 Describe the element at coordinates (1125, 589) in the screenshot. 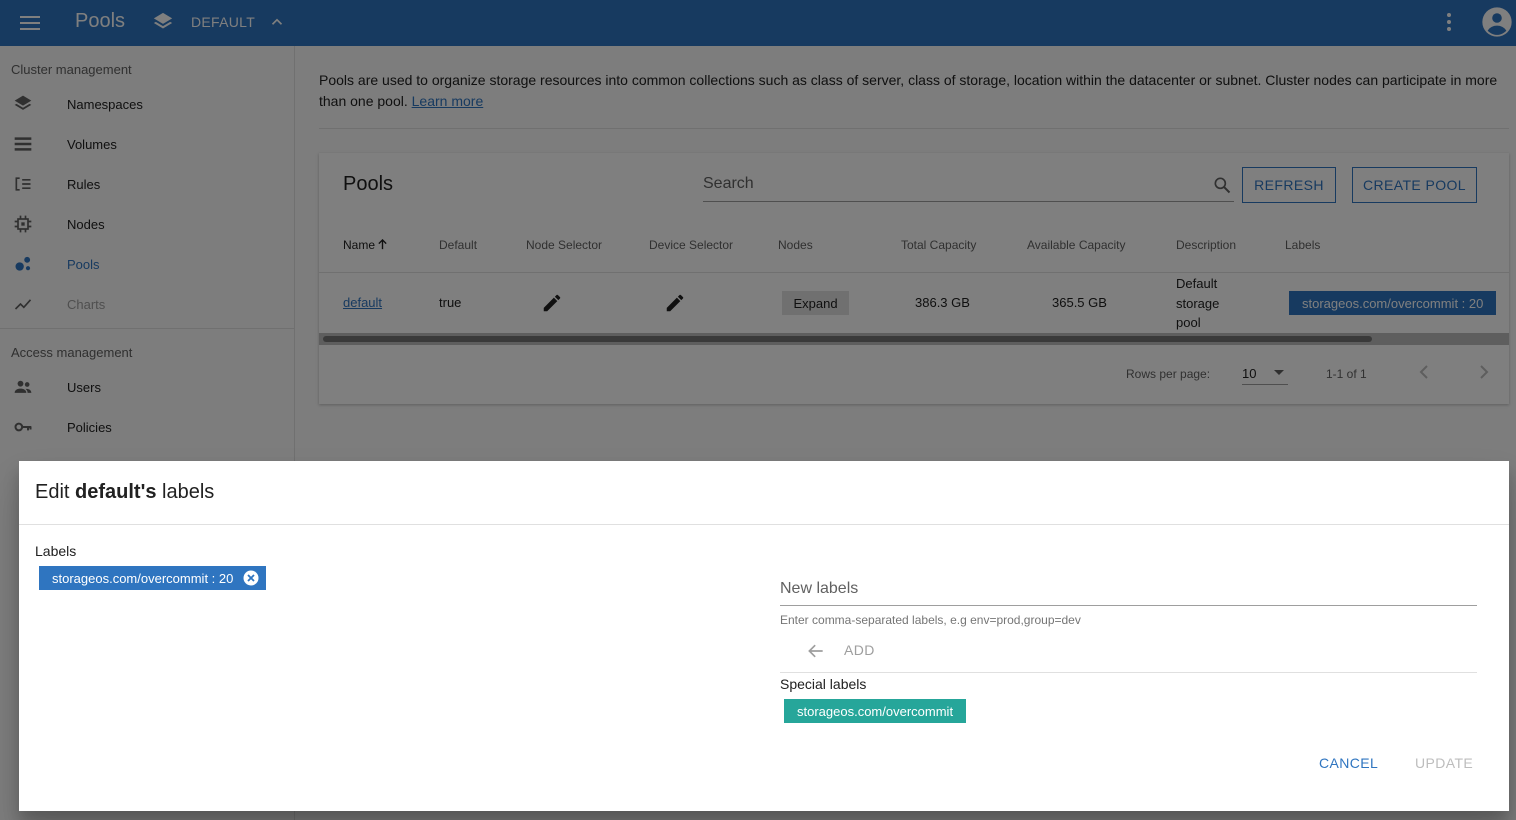

I see `new-labels-input` at that location.